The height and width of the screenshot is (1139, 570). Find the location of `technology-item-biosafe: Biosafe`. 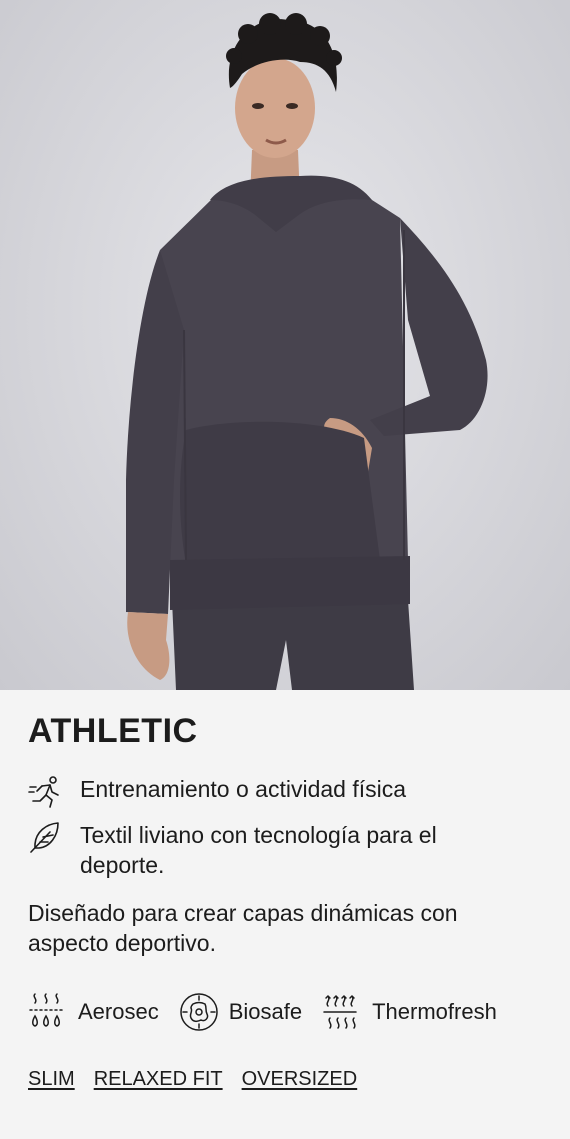

technology-item-biosafe: Biosafe is located at coordinates (240, 1012).